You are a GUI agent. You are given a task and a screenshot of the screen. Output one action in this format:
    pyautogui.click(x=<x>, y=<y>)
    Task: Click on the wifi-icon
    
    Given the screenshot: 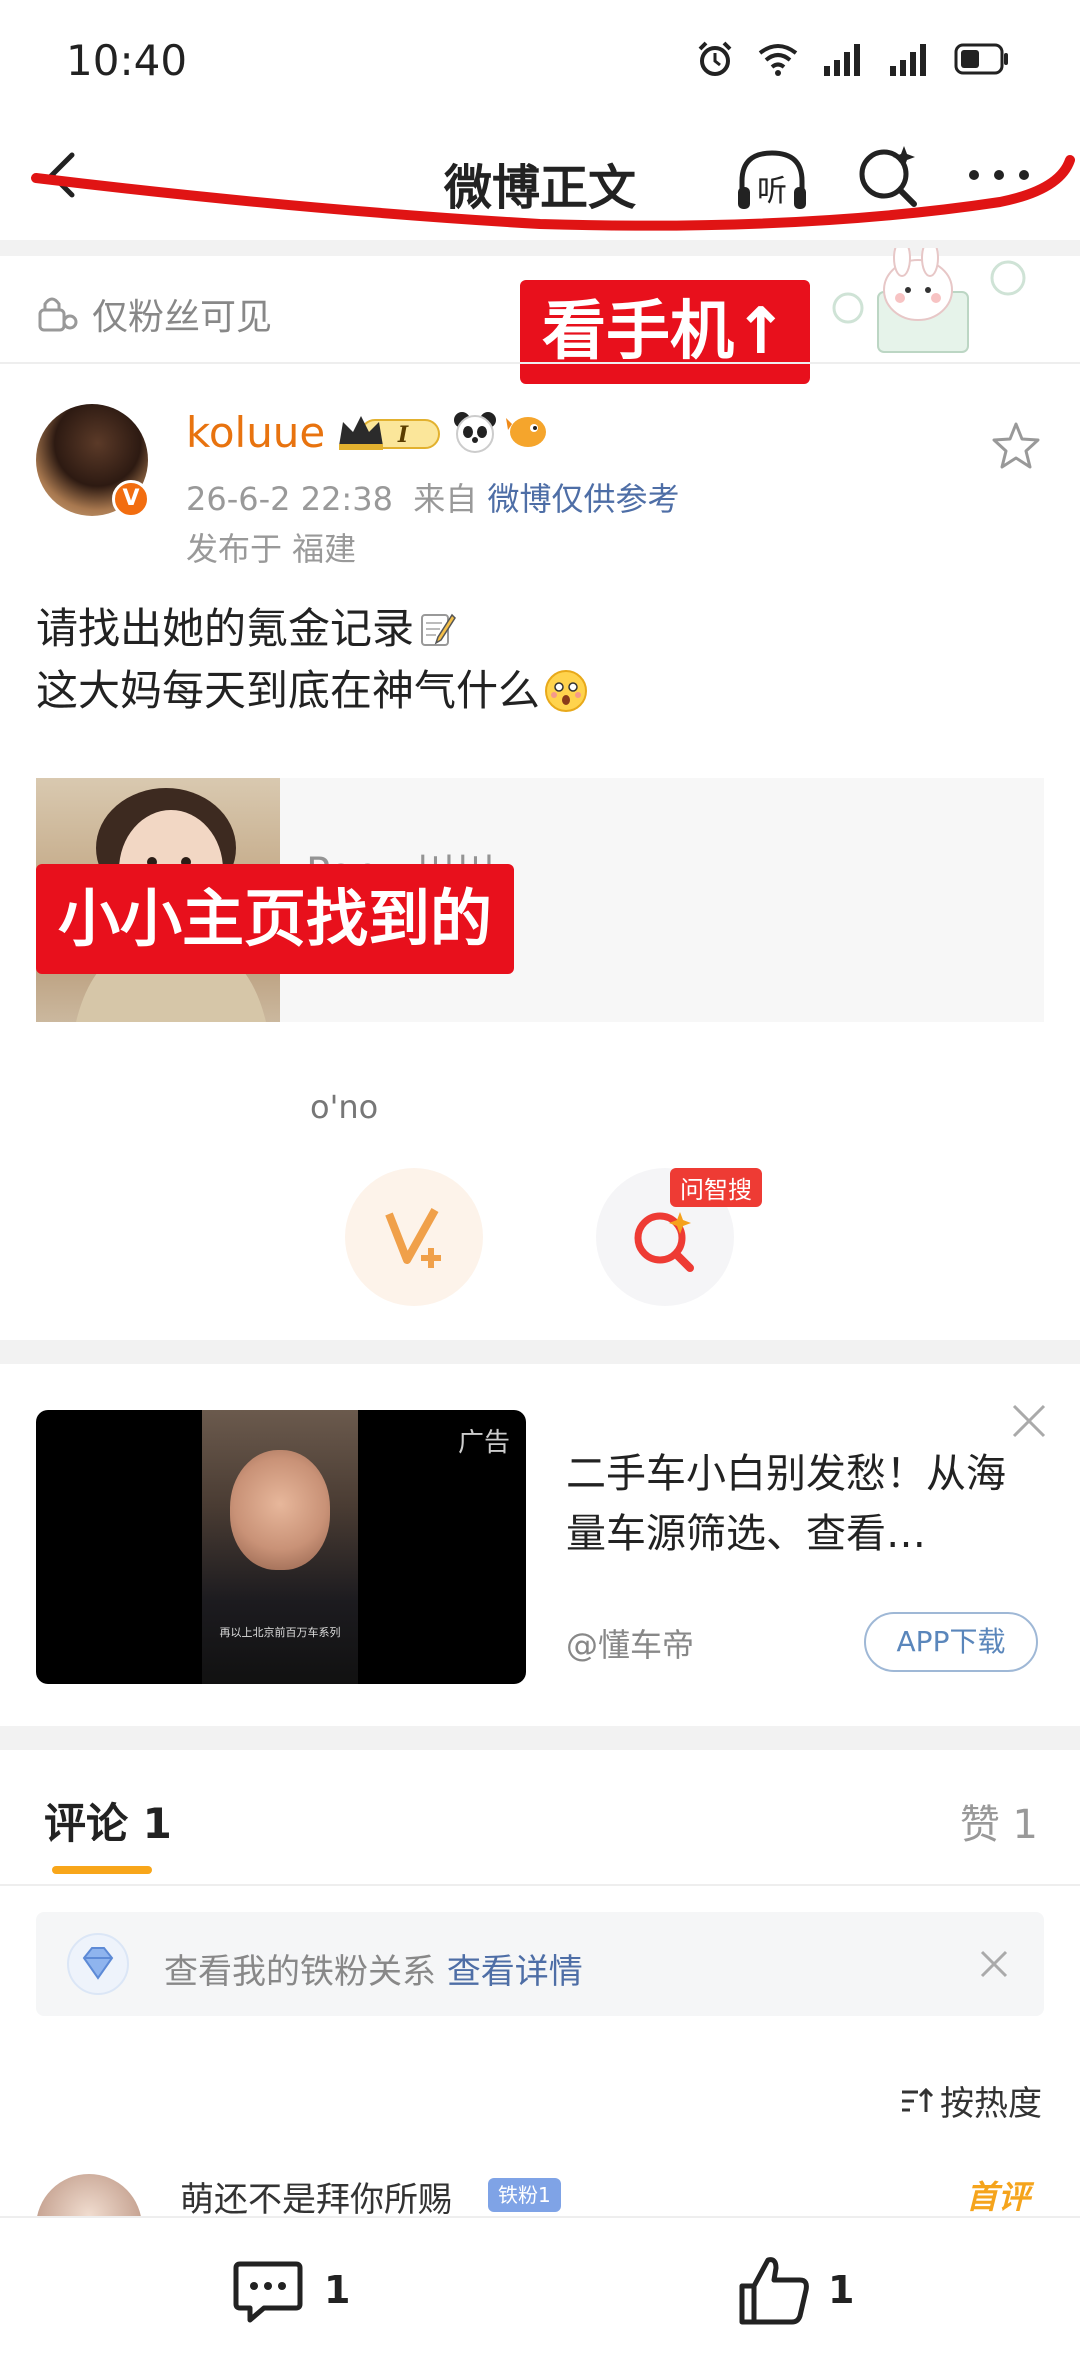 What is the action you would take?
    pyautogui.click(x=778, y=60)
    